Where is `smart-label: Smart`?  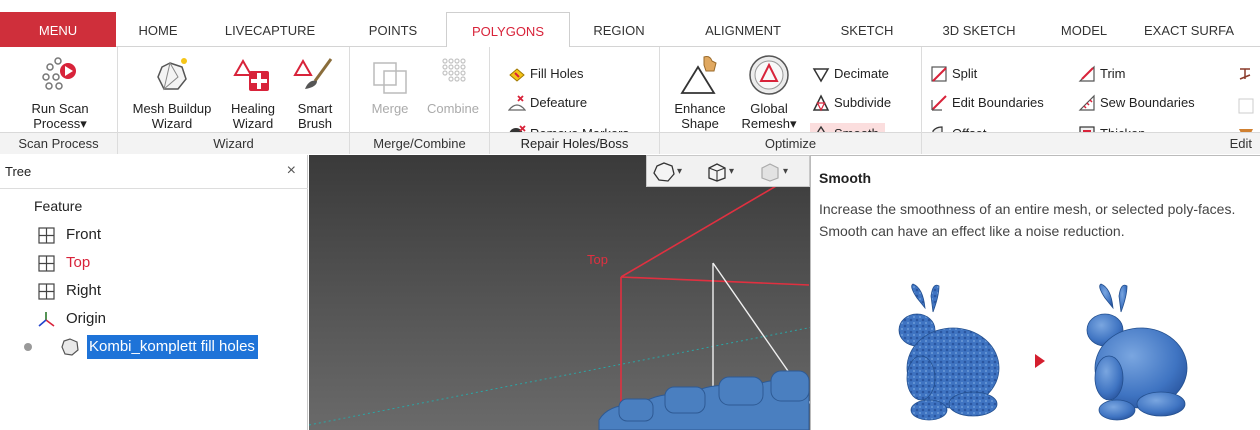
smart-label: Smart is located at coordinates (315, 108).